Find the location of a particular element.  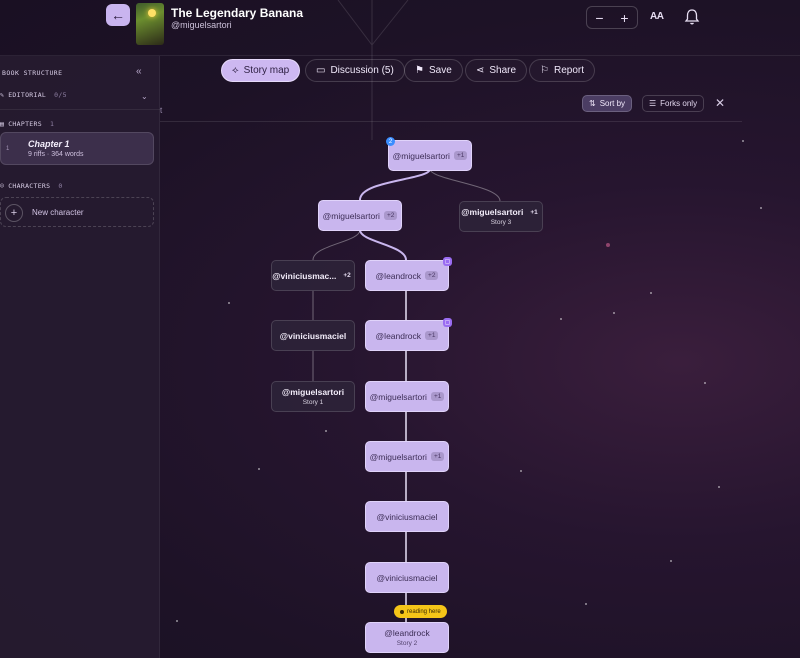

collapse-sidebar-icon: « is located at coordinates (139, 71).